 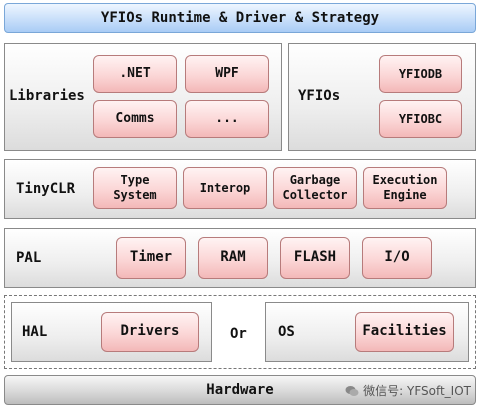 I want to click on yfiodb-box: YFIODB, so click(x=420, y=74).